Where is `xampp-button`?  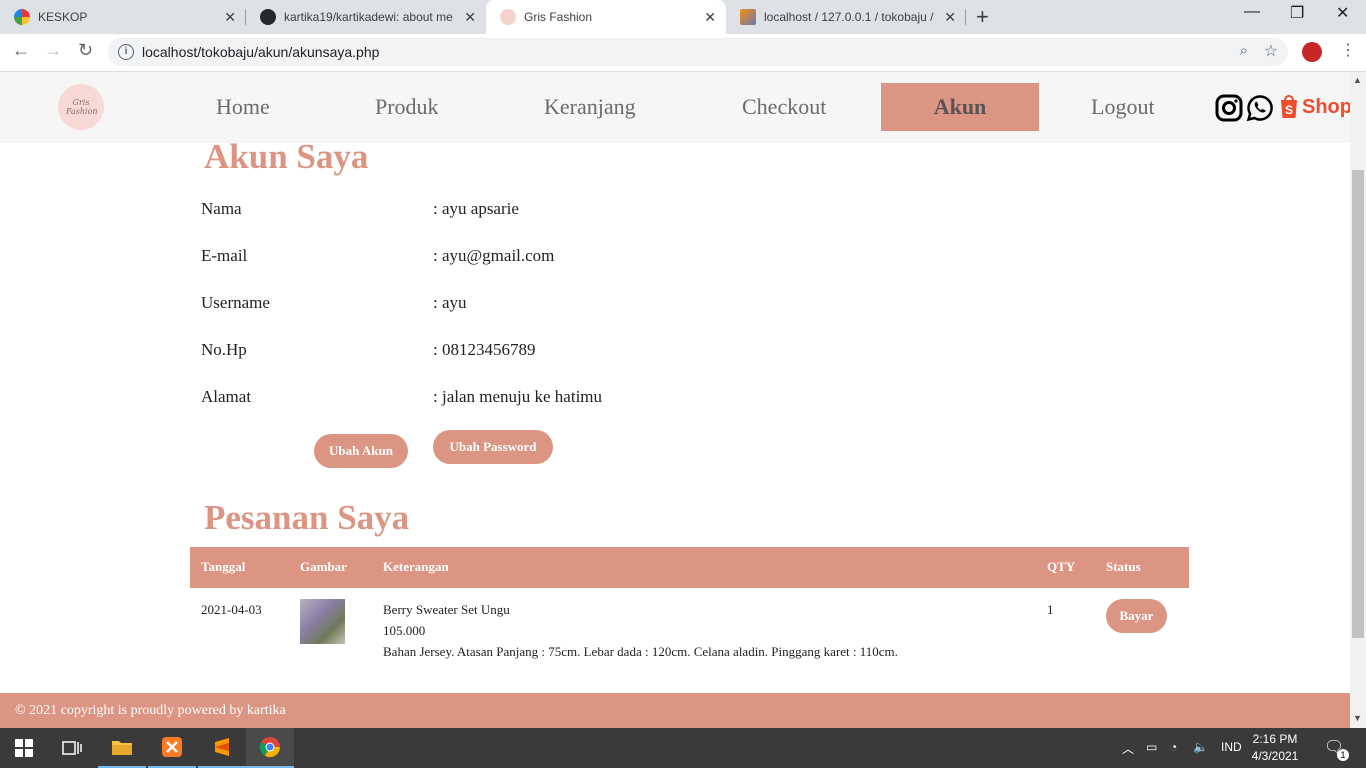 xampp-button is located at coordinates (172, 748).